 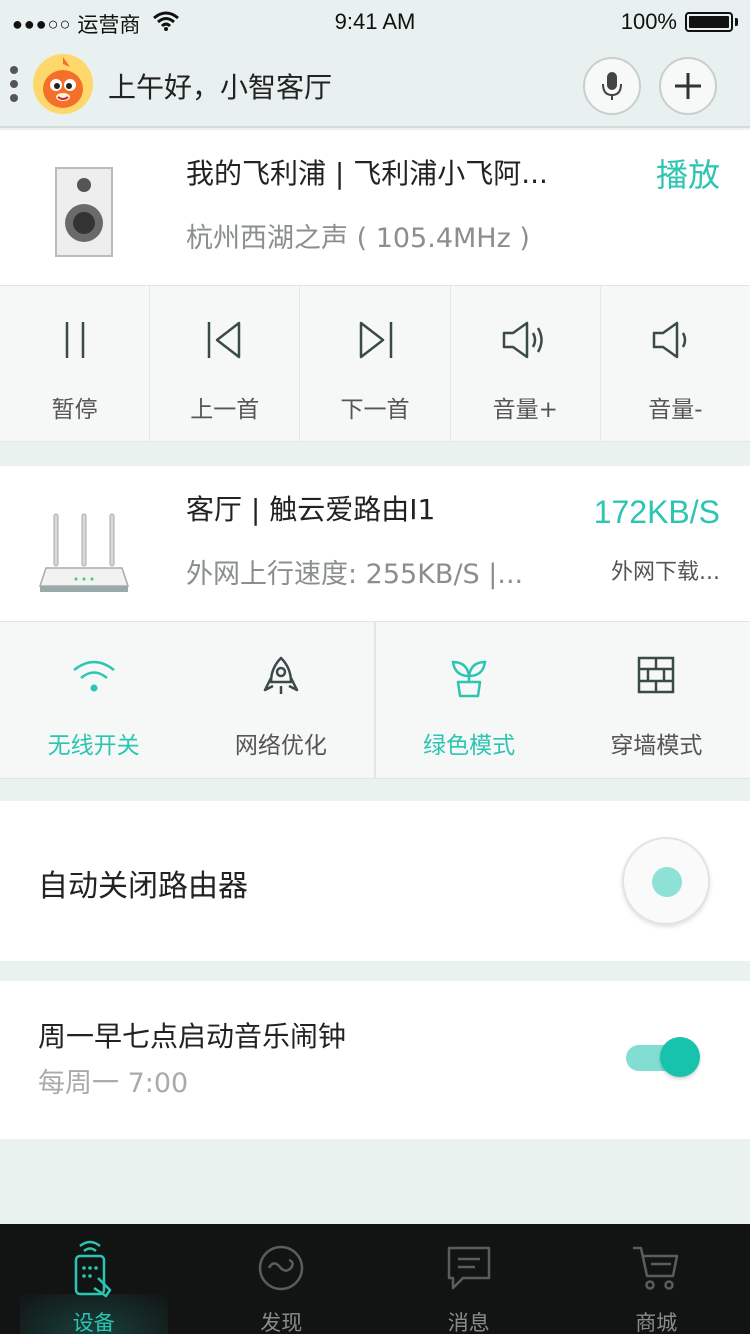 I want to click on alarm-title: 周一早七点启动音乐闹钟, so click(x=192, y=1036).